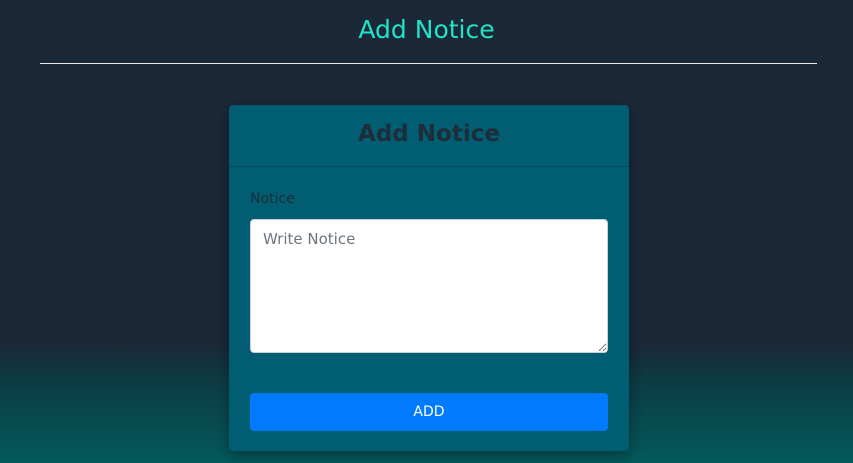 The image size is (853, 463). I want to click on add-button: ADD, so click(429, 412).